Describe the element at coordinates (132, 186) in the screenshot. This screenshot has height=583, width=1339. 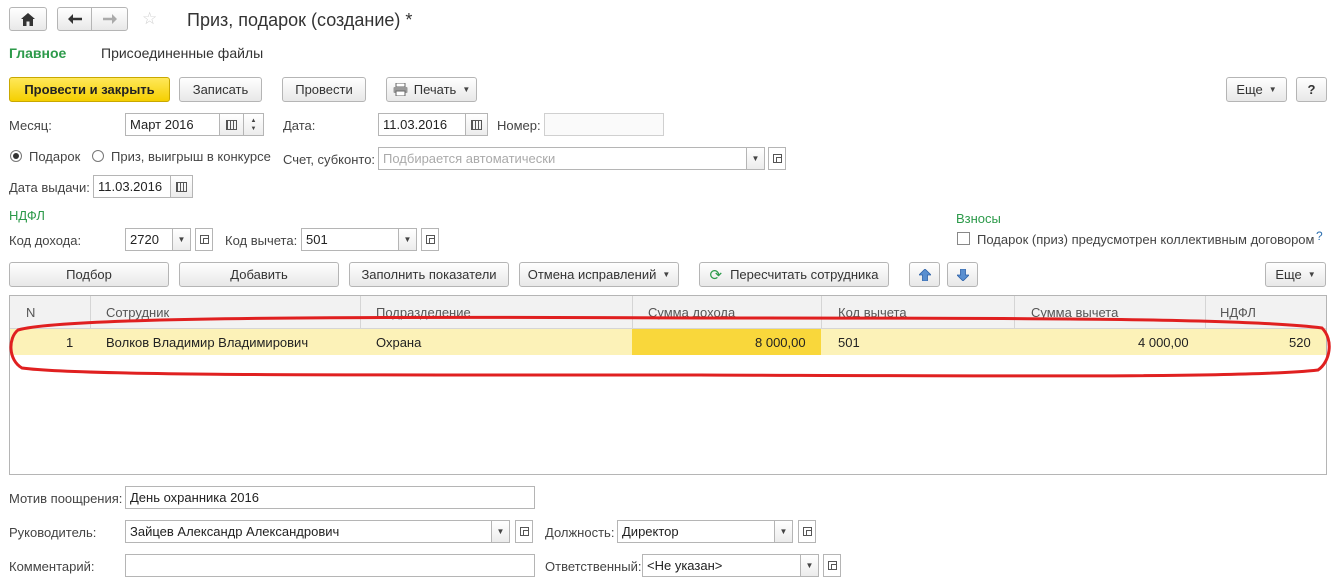
I see `issue-date-field: 11.03.2016` at that location.